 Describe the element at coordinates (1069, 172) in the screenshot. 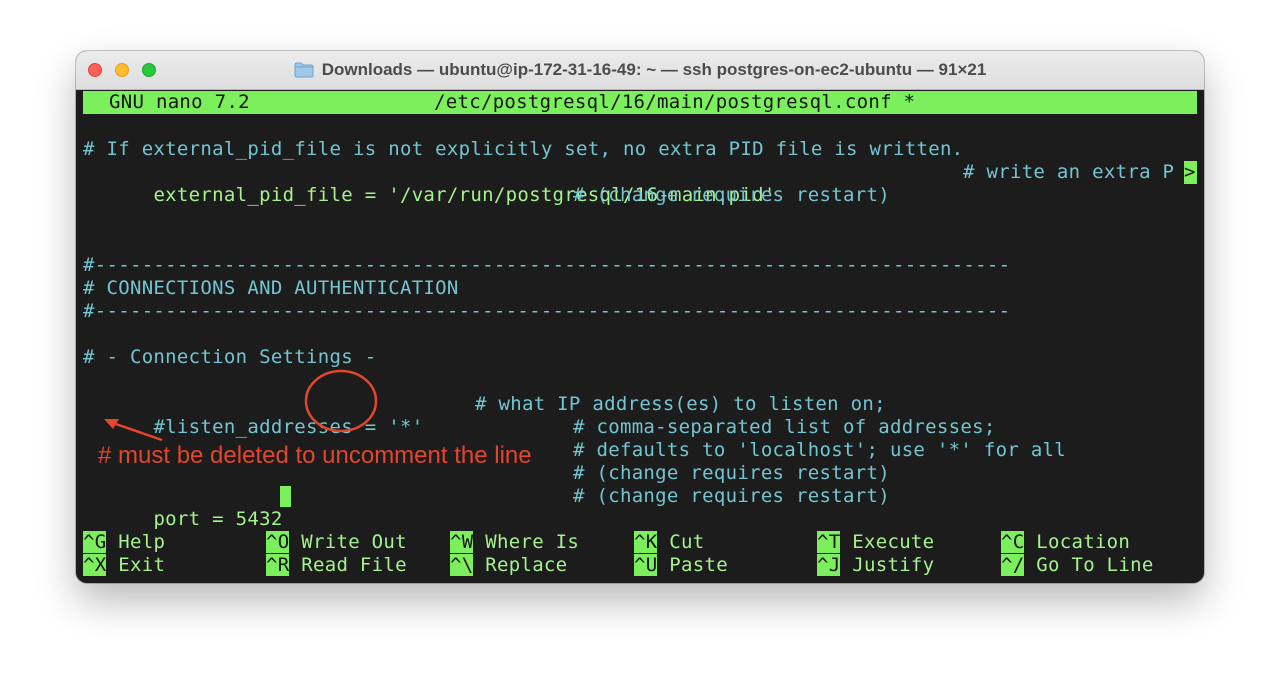

I see `code-comment: # write an extra P` at that location.